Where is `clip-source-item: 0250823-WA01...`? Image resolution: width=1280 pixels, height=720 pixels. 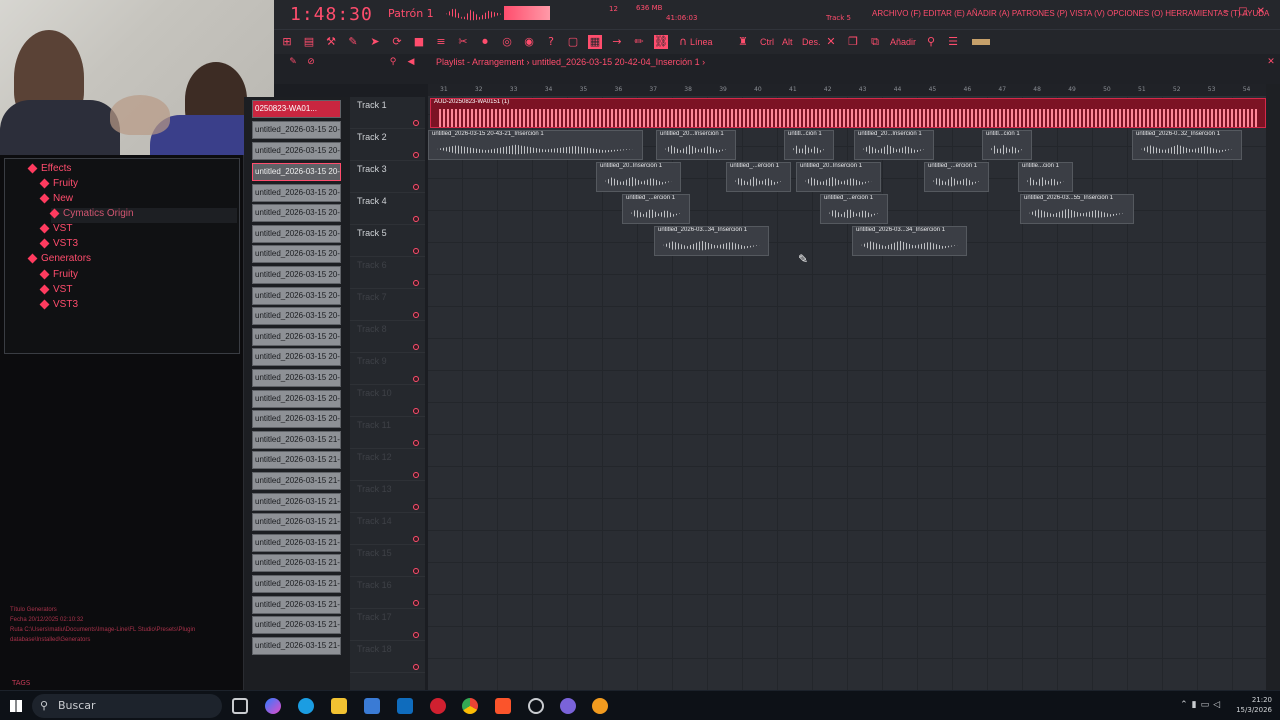
clip-source-item: 0250823-WA01... is located at coordinates (296, 109).